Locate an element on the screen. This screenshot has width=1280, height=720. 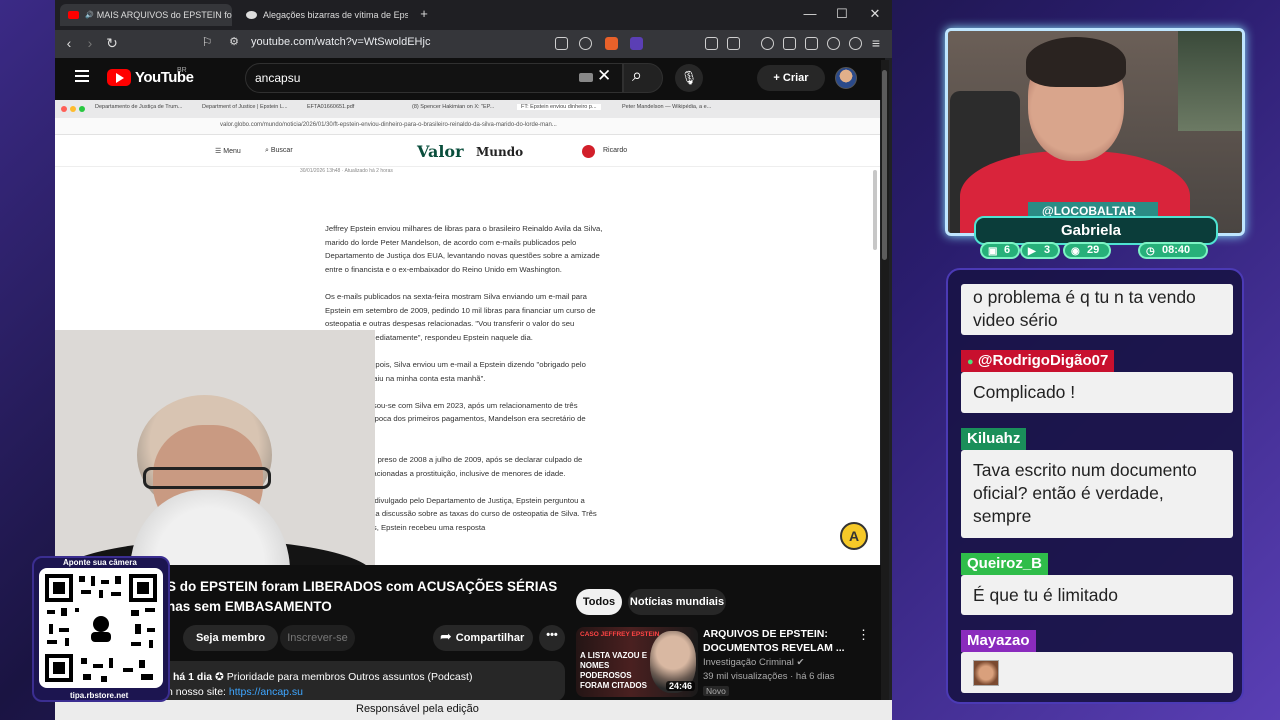
brave-shield-icon is located at coordinates (611, 43).